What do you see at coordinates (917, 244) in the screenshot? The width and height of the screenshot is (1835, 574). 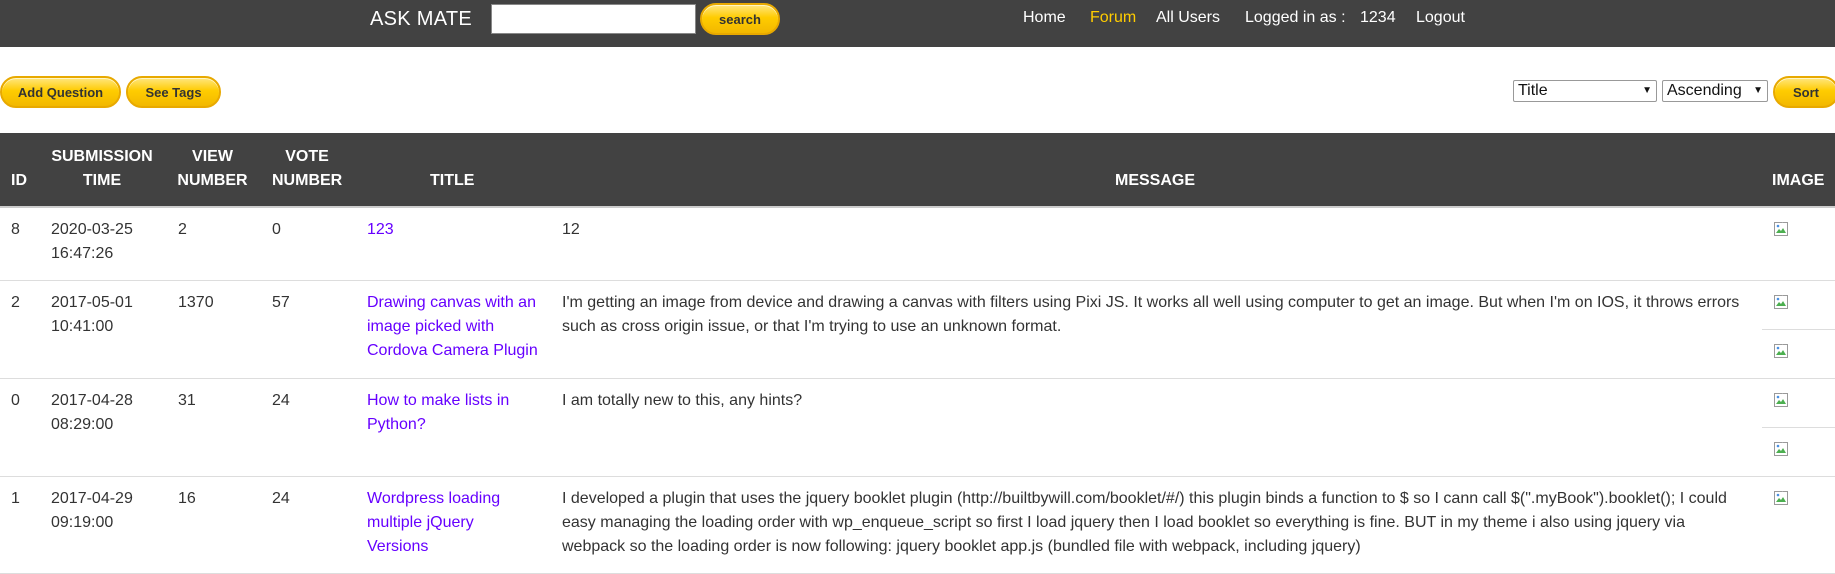 I see `table-row: 8 2020-03-25 16:47:26 2 0 123 12` at bounding box center [917, 244].